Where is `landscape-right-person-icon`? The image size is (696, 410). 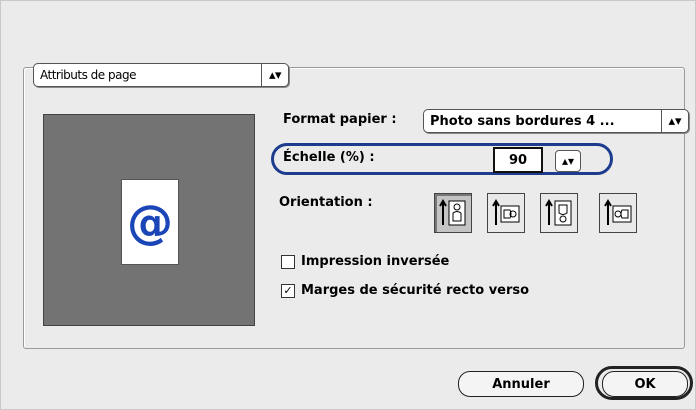 landscape-right-person-icon is located at coordinates (618, 212).